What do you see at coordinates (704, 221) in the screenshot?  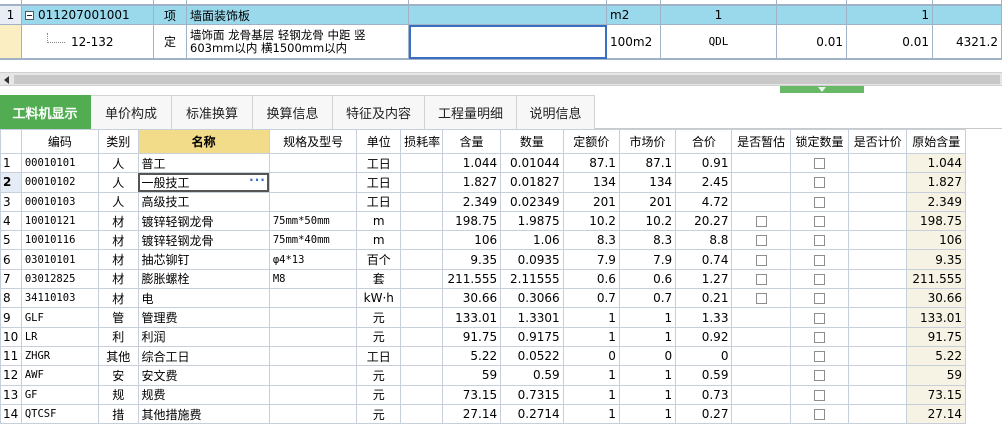 I see `total-price: 20.27` at bounding box center [704, 221].